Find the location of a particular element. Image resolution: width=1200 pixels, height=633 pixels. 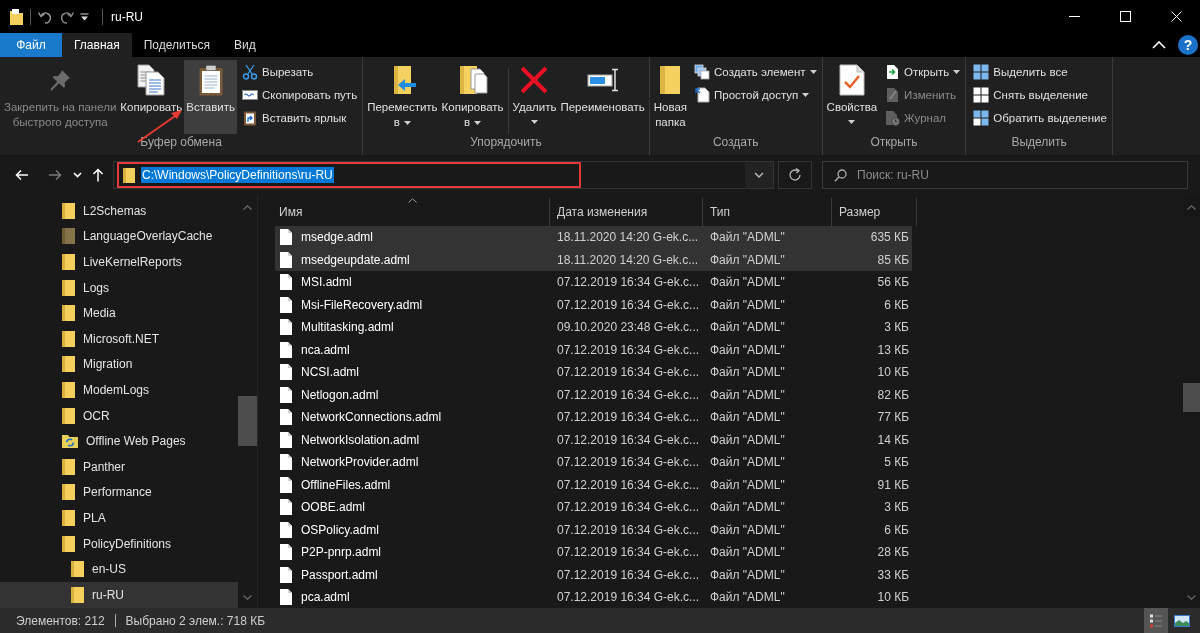

new-item-button: Создать элемент is located at coordinates (755, 71).